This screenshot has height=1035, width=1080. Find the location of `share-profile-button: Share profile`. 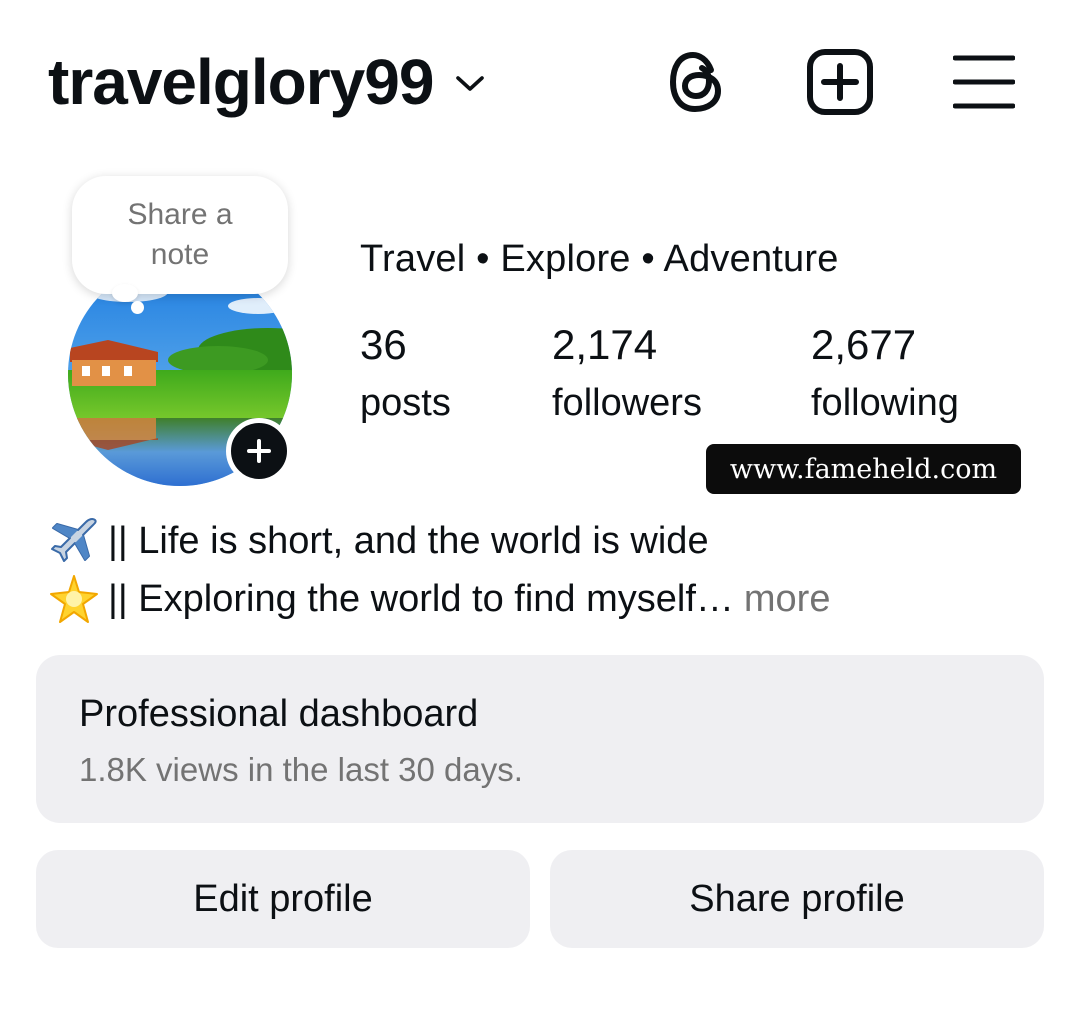

share-profile-button: Share profile is located at coordinates (797, 899).